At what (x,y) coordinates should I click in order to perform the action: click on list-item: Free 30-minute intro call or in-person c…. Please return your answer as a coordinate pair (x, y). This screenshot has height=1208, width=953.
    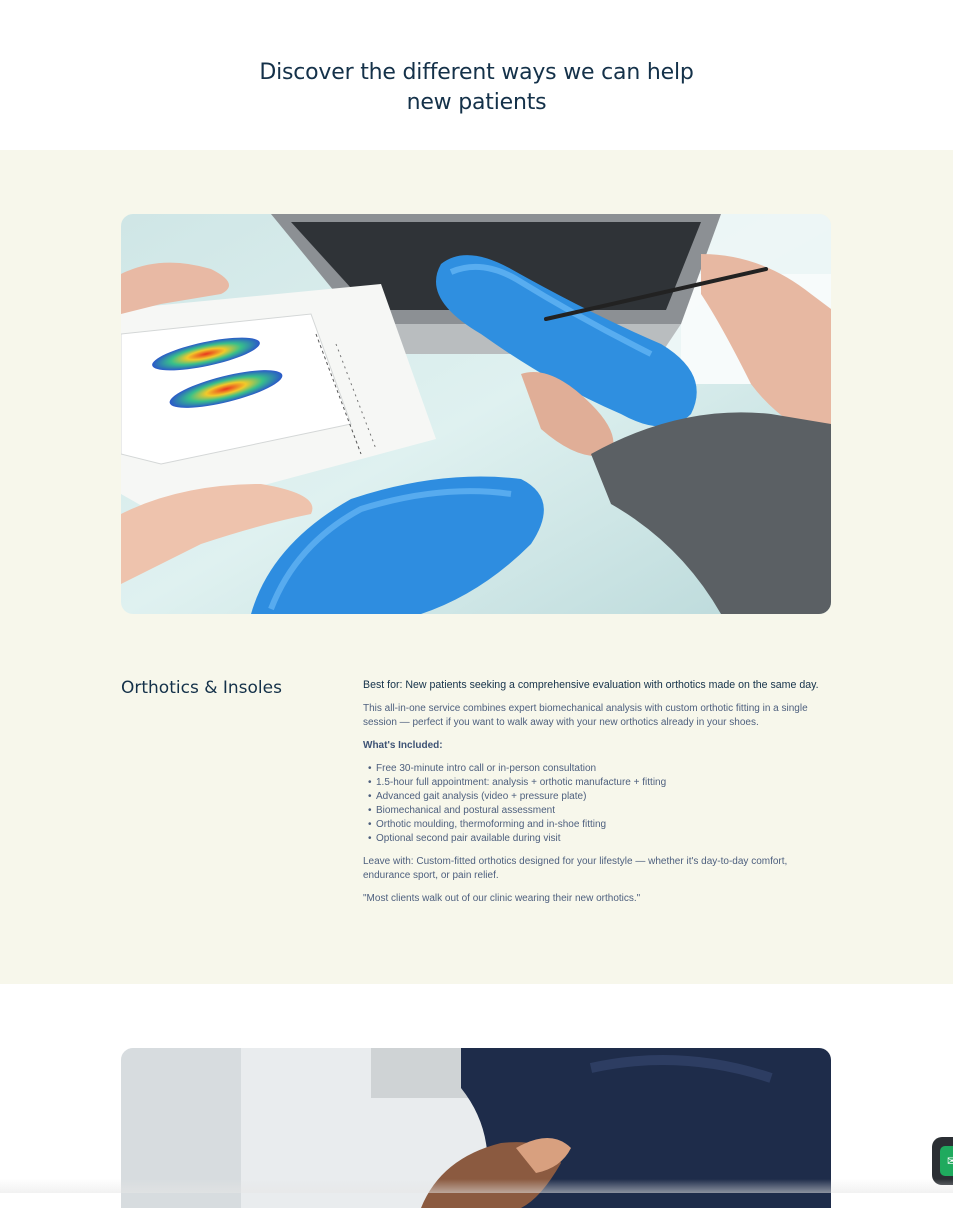
    Looking at the image, I should click on (597, 769).